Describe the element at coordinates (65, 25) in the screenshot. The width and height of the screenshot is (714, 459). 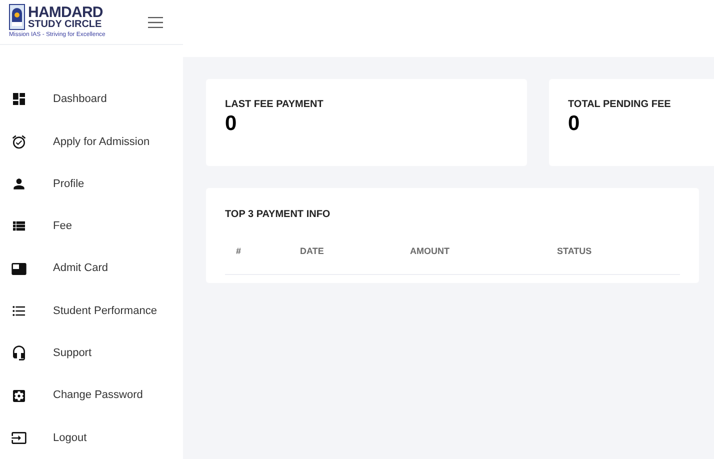
I see `brand-subtitle: STUDY CIRCLE` at that location.